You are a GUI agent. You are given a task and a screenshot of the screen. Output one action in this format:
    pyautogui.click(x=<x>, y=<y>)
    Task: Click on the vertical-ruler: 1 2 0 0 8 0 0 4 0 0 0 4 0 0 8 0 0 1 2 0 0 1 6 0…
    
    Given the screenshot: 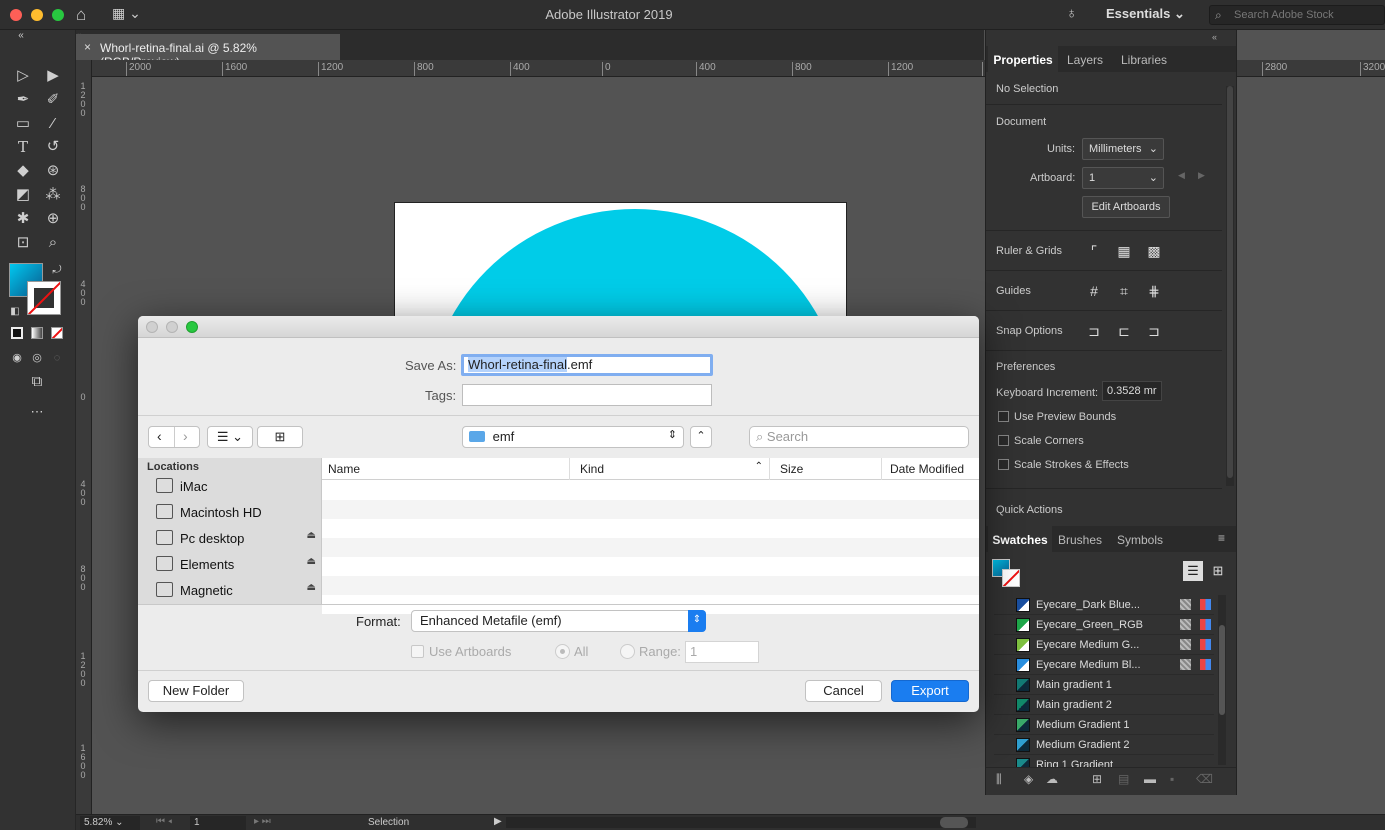 What is the action you would take?
    pyautogui.click(x=84, y=437)
    